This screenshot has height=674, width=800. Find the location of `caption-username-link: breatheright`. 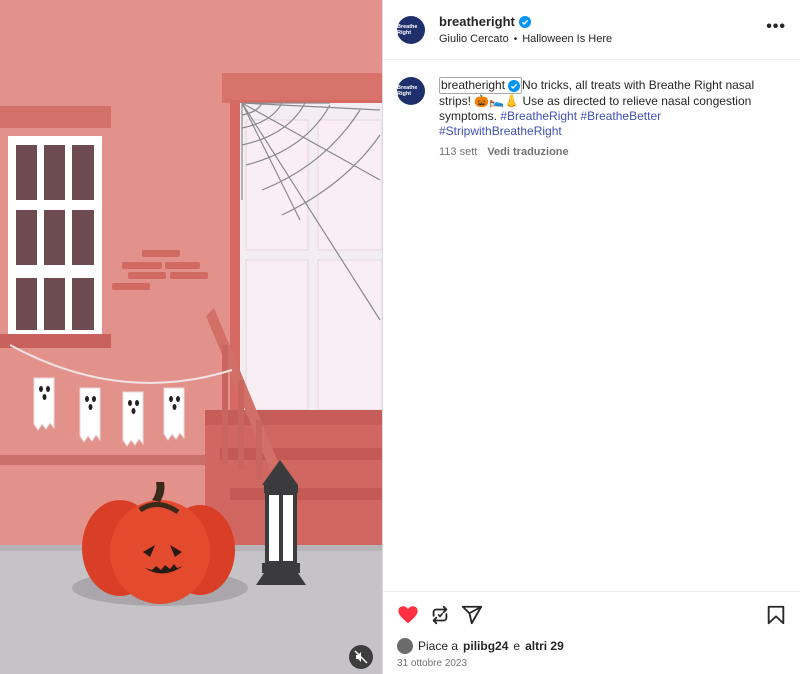

caption-username-link: breatheright is located at coordinates (481, 85).